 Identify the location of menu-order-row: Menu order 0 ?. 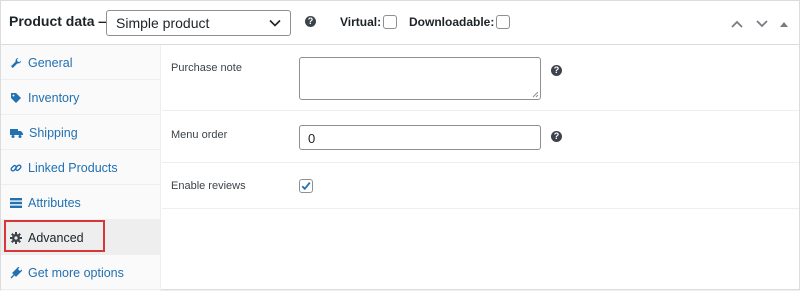
(480, 137).